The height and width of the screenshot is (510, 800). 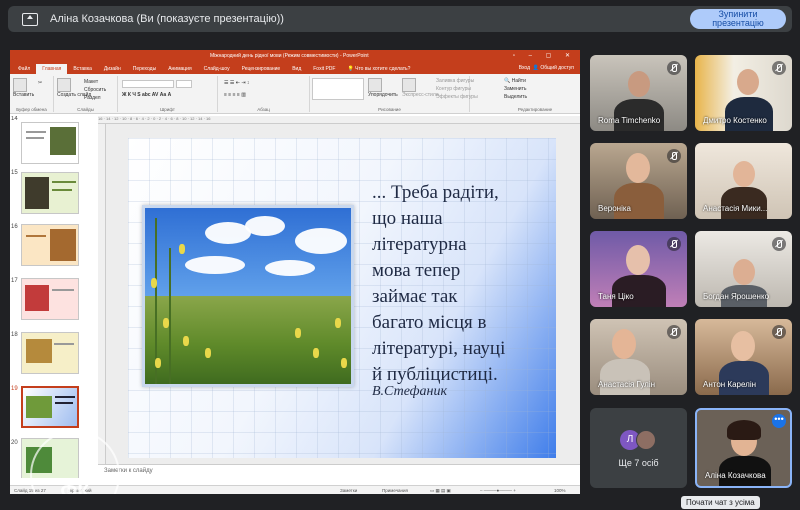 I want to click on layout-button: Макет, so click(x=91, y=82).